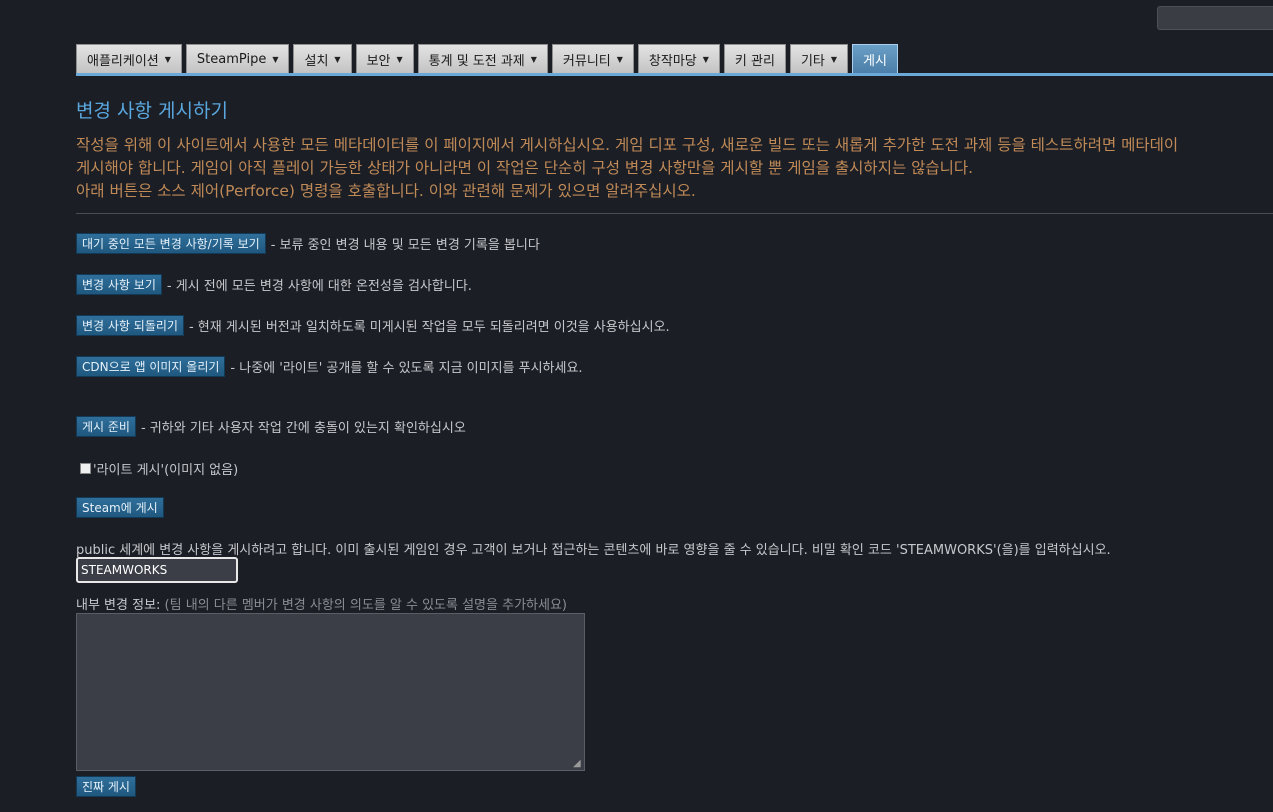 The image size is (1273, 812). I want to click on prepare-publish-desc: - 귀하와 기타 사용자 작업 간에 충돌이 있는지 확인하십시오, so click(303, 428).